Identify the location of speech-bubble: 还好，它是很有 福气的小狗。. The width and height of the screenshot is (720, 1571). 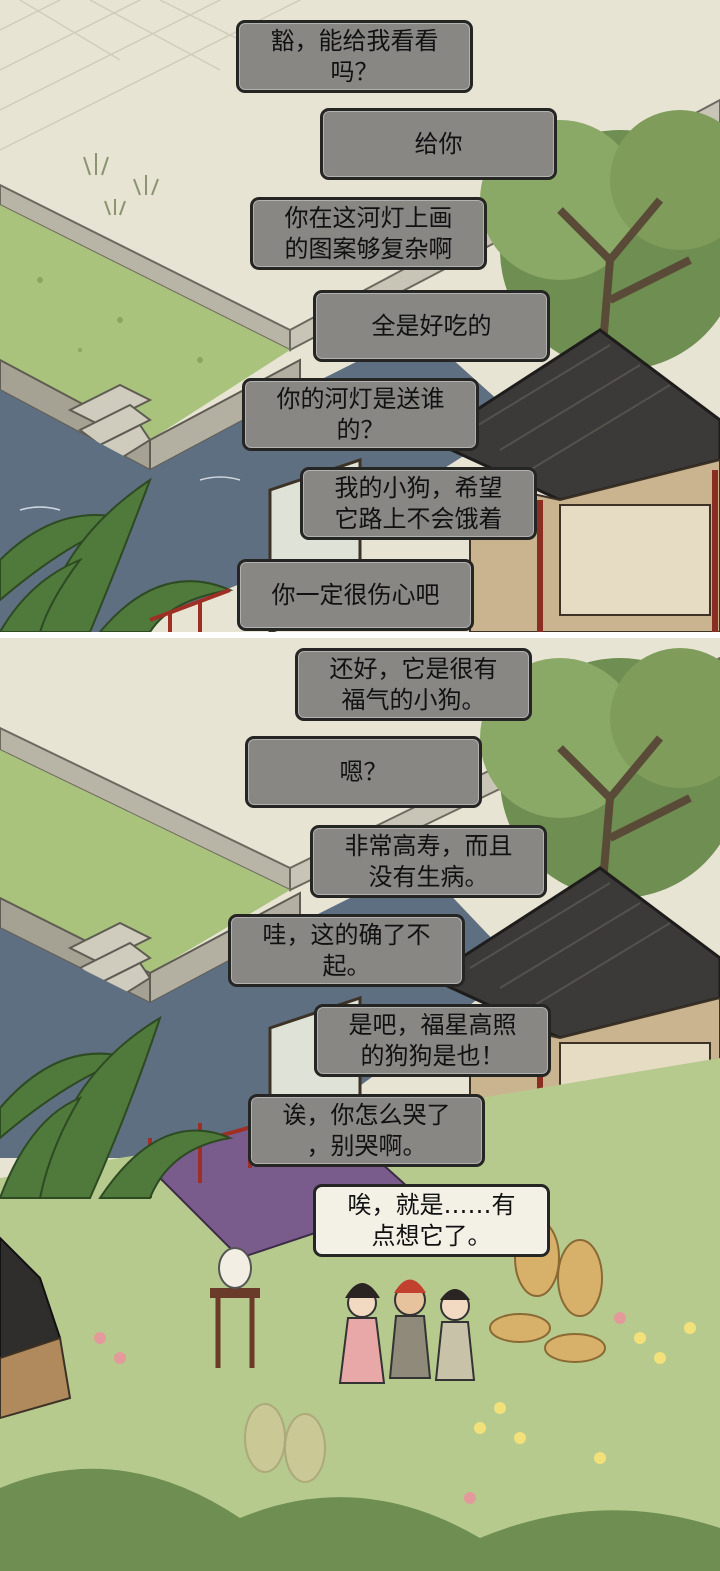
(413, 684).